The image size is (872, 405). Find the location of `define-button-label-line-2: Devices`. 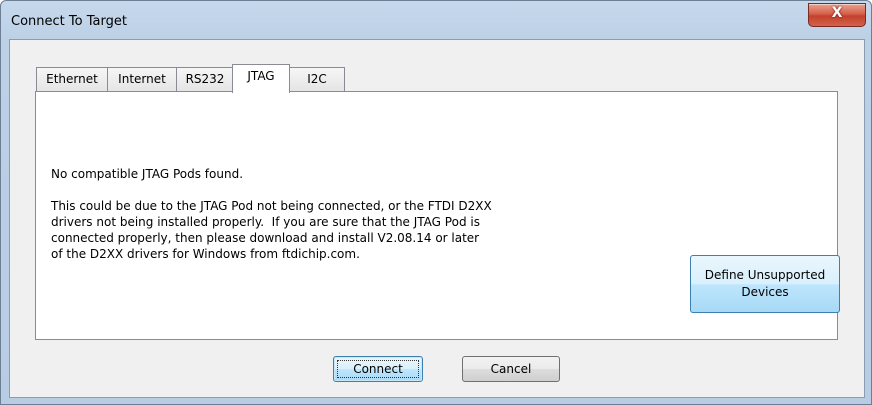

define-button-label-line-2: Devices is located at coordinates (765, 292).